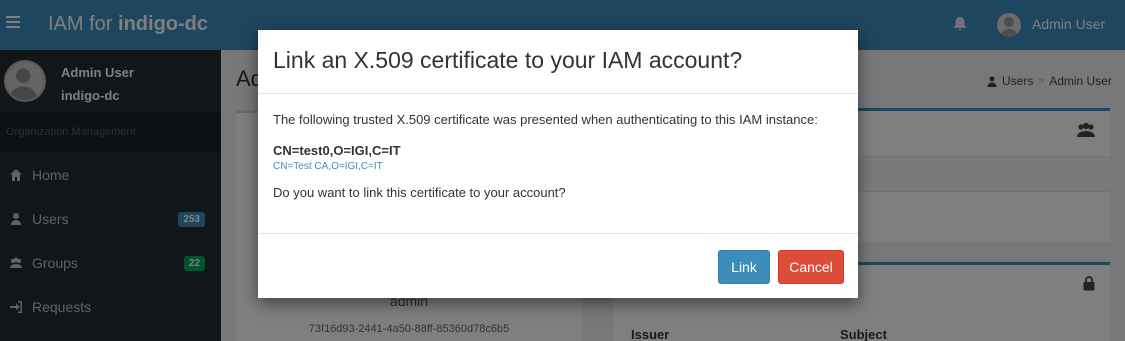  I want to click on certificate-issuer: CN=Test CA,O=IGI,C=IT, so click(328, 166).